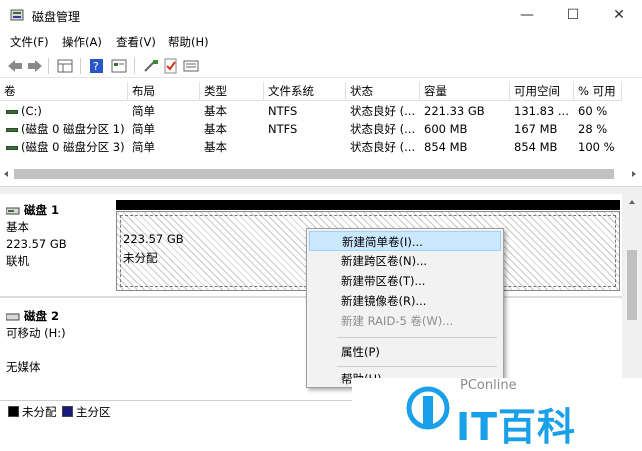 This screenshot has width=642, height=451. What do you see at coordinates (58, 342) in the screenshot?
I see `disk-2-label: 磁盘 2 可移动 (H:) 无媒体` at bounding box center [58, 342].